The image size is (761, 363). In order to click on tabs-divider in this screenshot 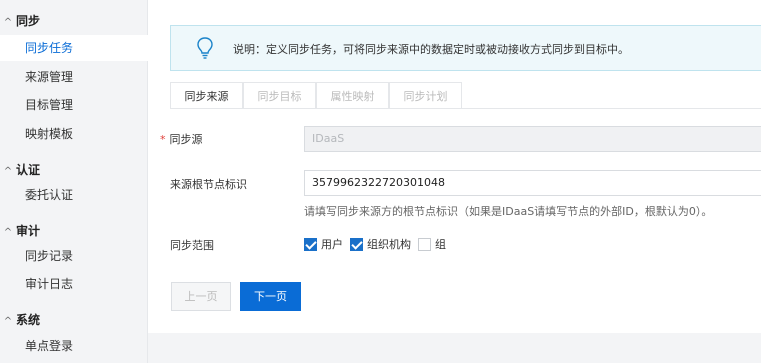, I will do `click(465, 108)`.